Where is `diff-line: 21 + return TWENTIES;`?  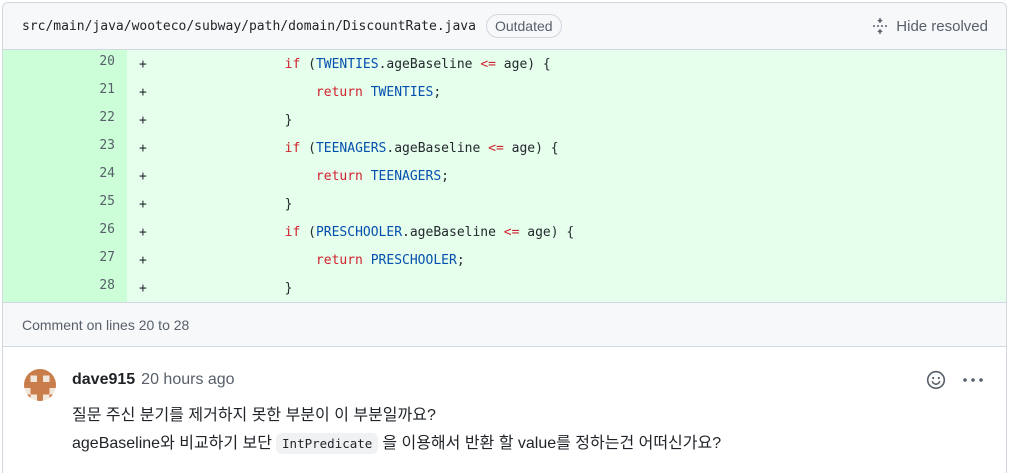
diff-line: 21 + return TWENTIES; is located at coordinates (504, 92).